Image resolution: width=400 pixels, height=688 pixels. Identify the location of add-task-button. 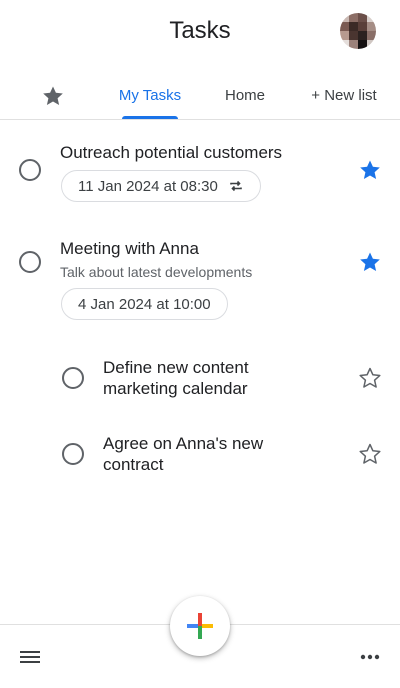
(200, 626).